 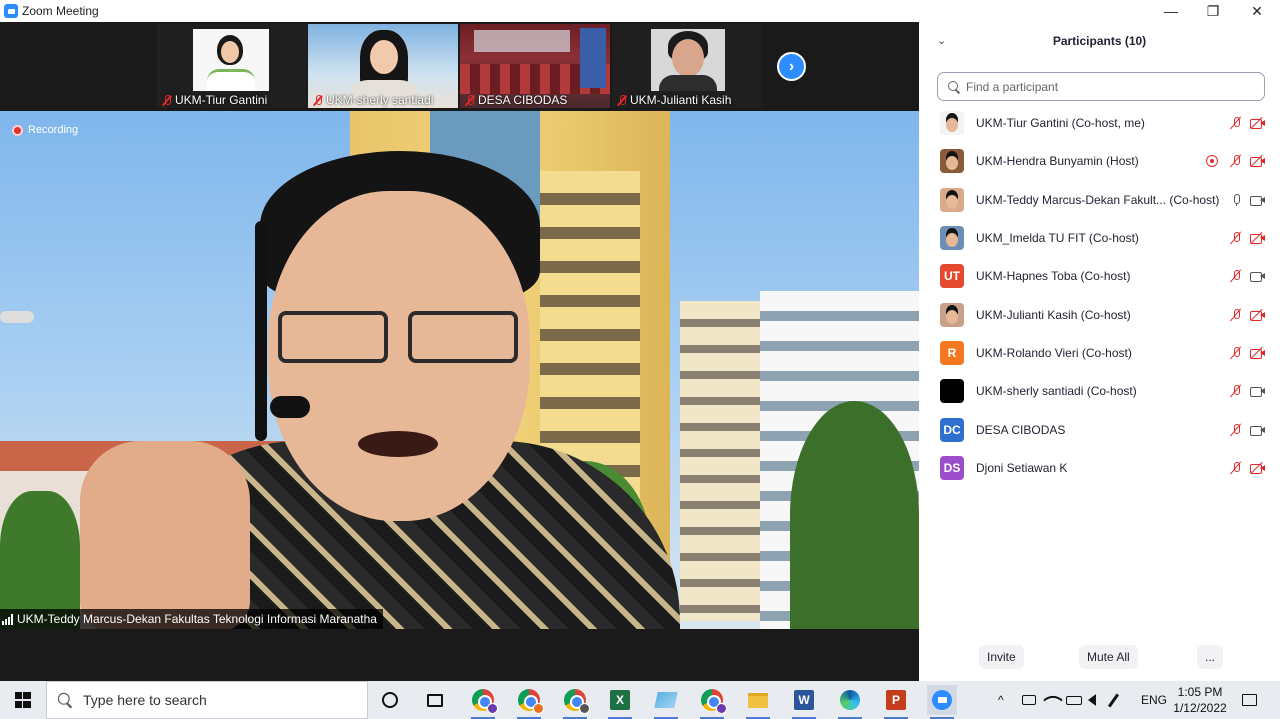 I want to click on close-button: ✕, so click(x=1257, y=11).